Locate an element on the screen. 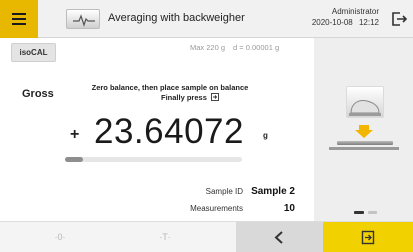 The width and height of the screenshot is (413, 252). weight-sign: + is located at coordinates (75, 134).